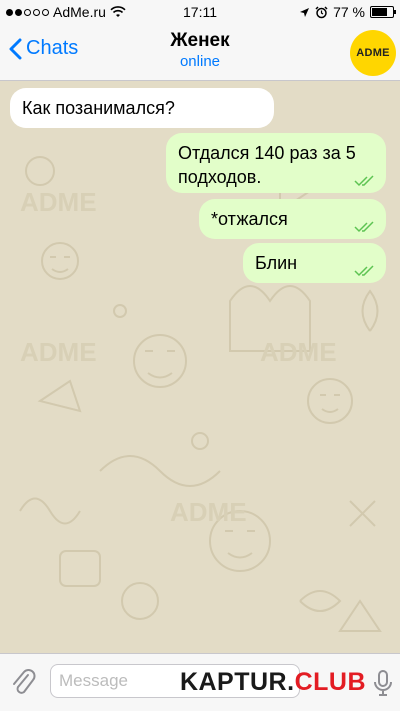 The image size is (400, 711). I want to click on message-bubble-incoming: Как позанимался?, so click(142, 108).